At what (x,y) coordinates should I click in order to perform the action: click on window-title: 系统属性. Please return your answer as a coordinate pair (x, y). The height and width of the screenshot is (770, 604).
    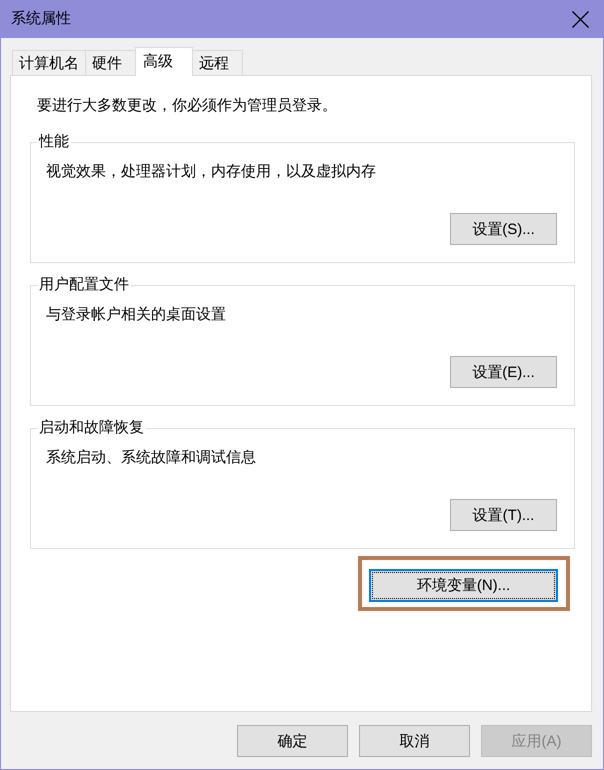
    Looking at the image, I should click on (40, 19).